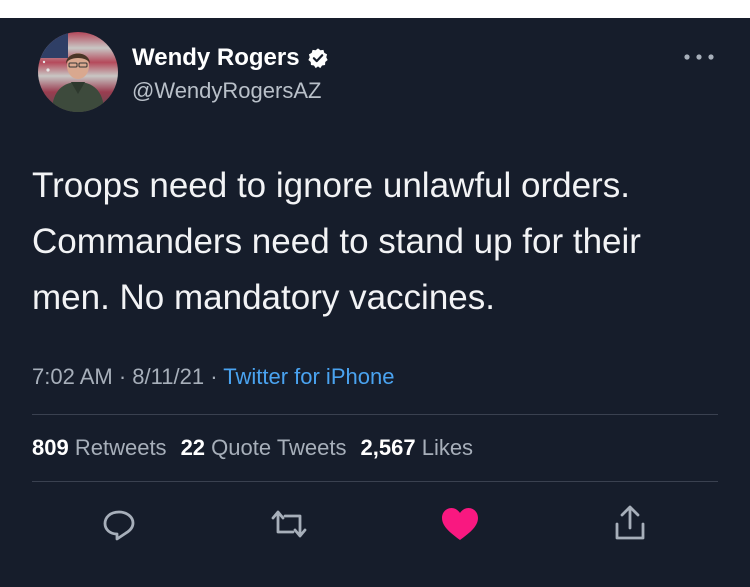 The height and width of the screenshot is (587, 750). I want to click on tweet-time: 7:02 AM, so click(72, 376).